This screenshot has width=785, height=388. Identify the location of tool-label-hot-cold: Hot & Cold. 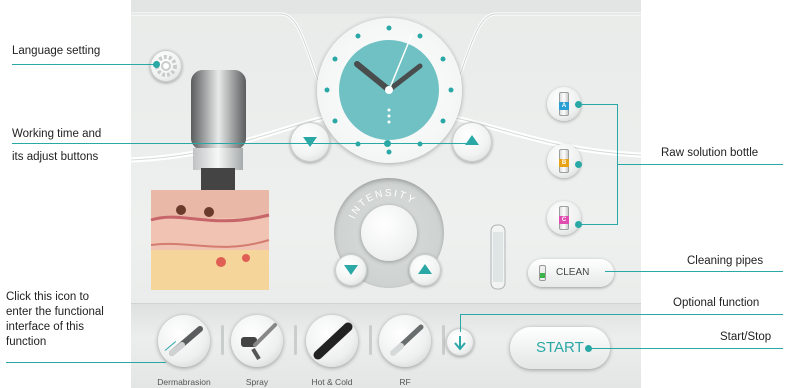
(332, 382).